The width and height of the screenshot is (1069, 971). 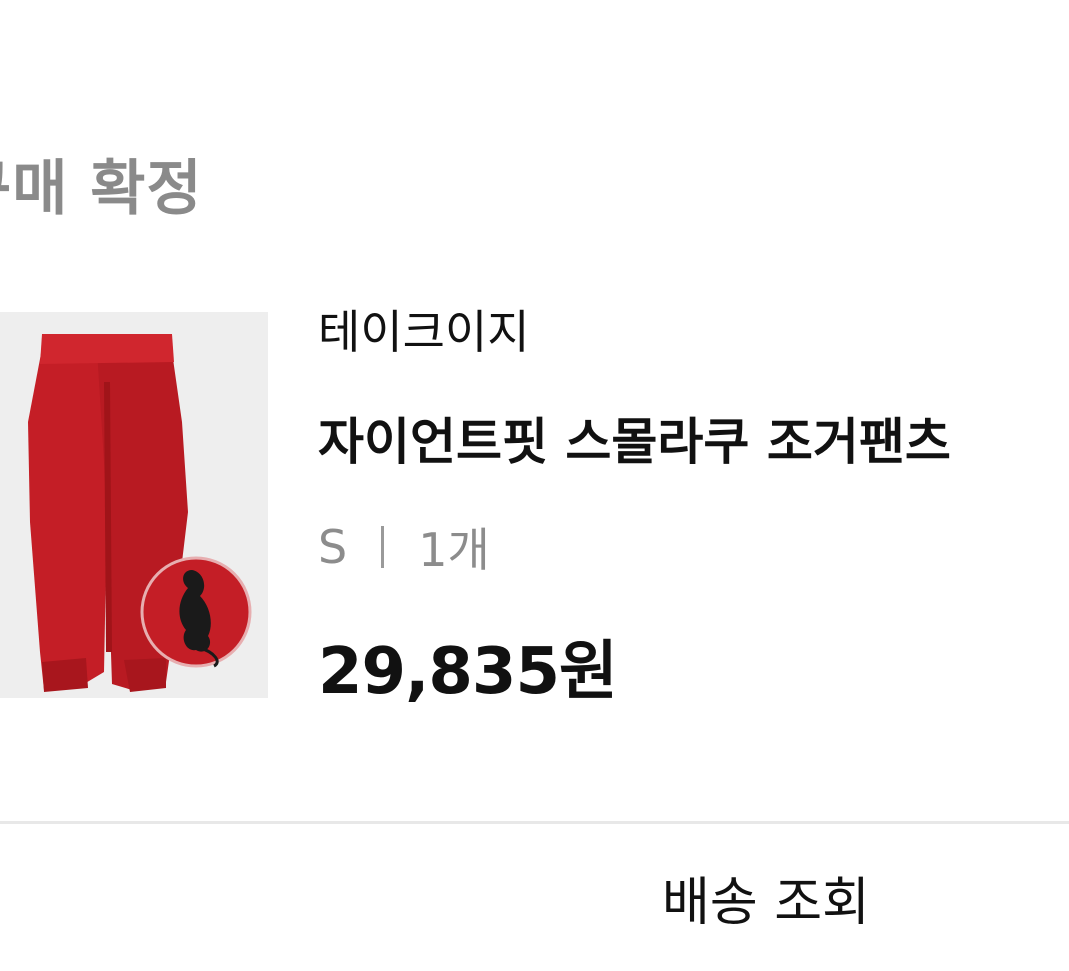 I want to click on product-brand: 테이크이지, so click(x=424, y=329).